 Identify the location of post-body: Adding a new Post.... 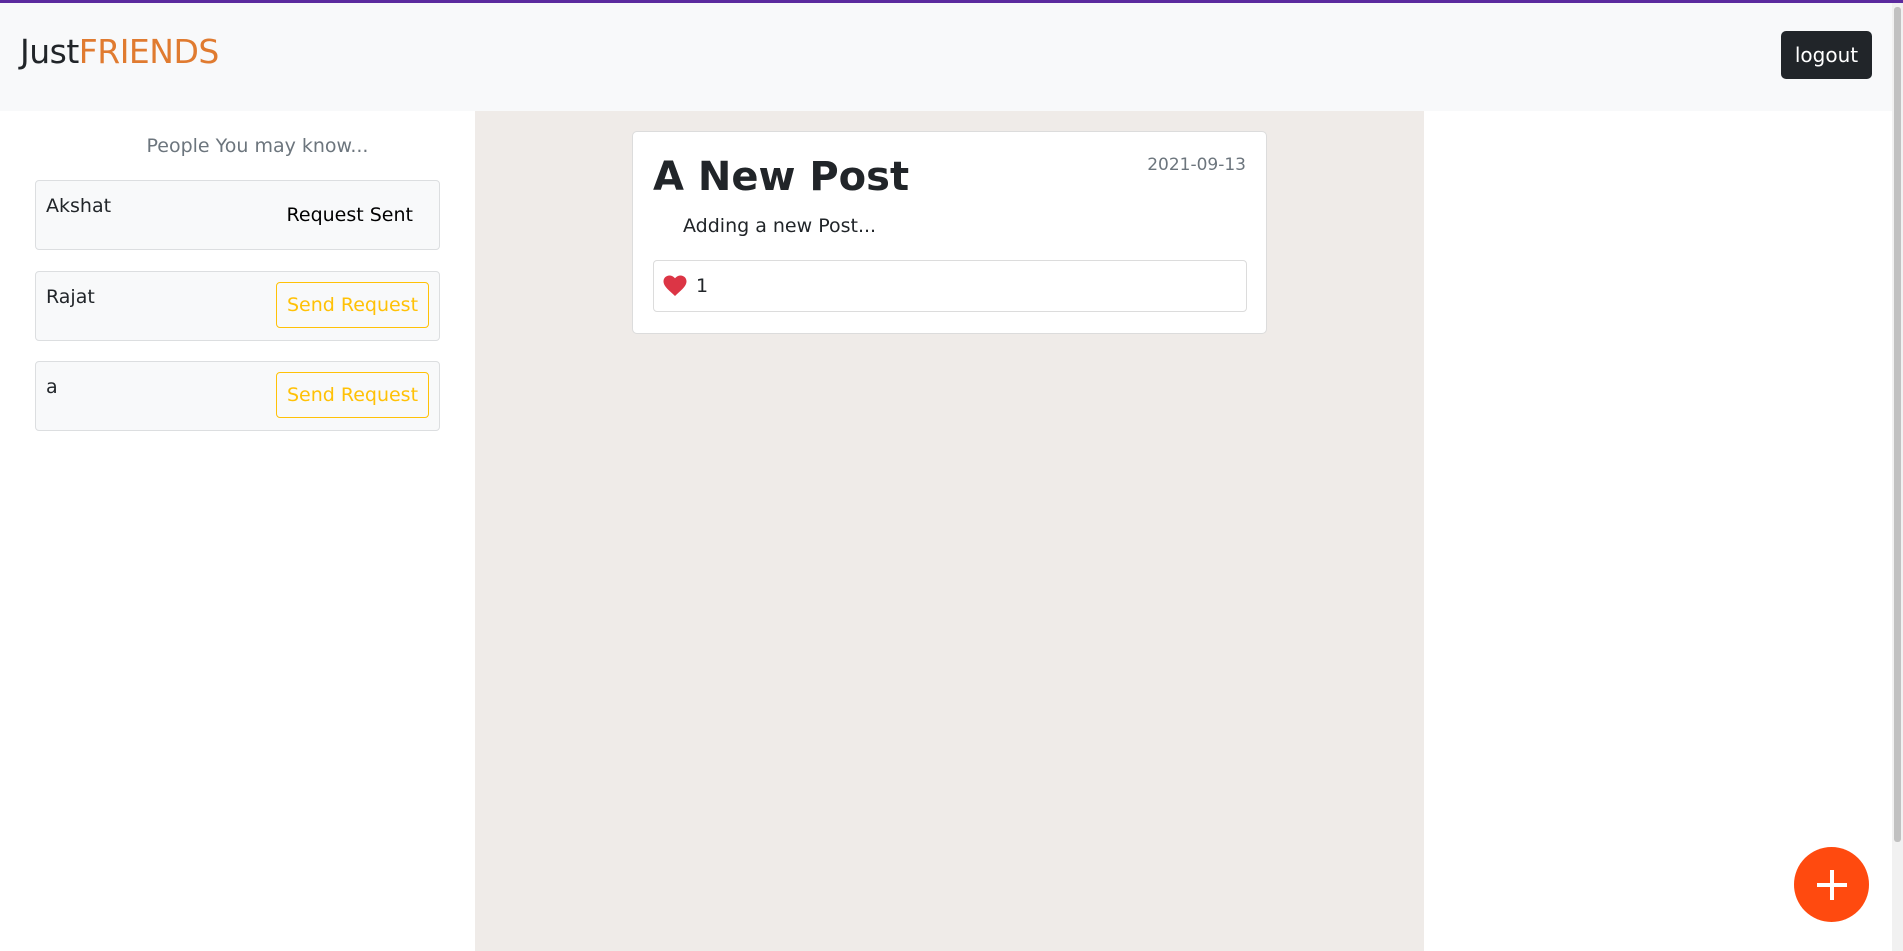
(780, 226).